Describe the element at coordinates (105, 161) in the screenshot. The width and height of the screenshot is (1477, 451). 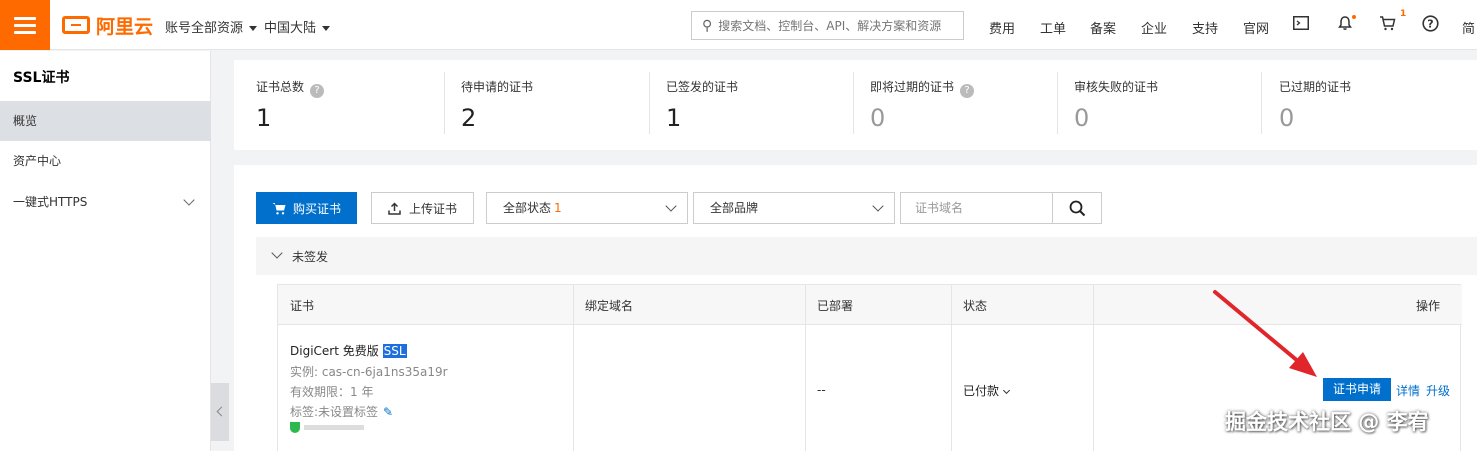
I see `sidebar-item-assets: 资产中心` at that location.